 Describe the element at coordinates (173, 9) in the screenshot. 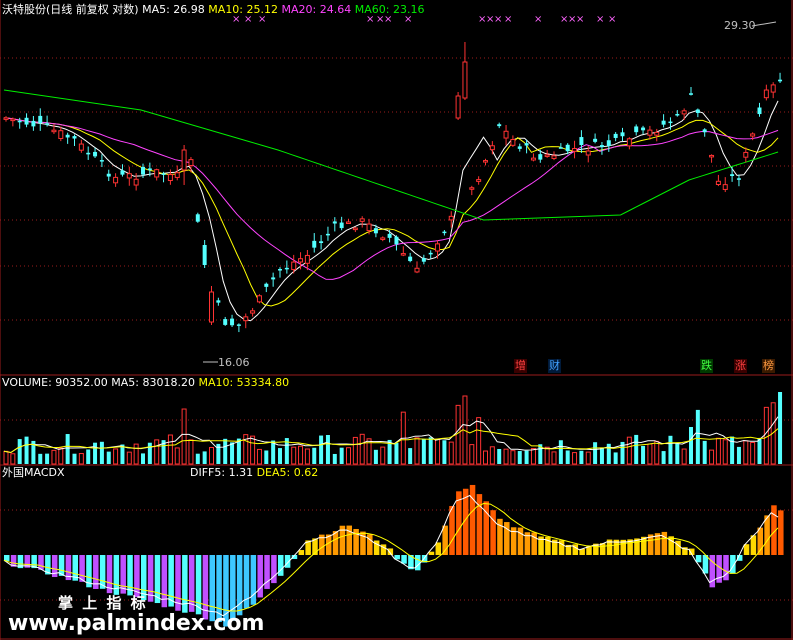

I see `ma5-legend: MA5: 26.98` at that location.